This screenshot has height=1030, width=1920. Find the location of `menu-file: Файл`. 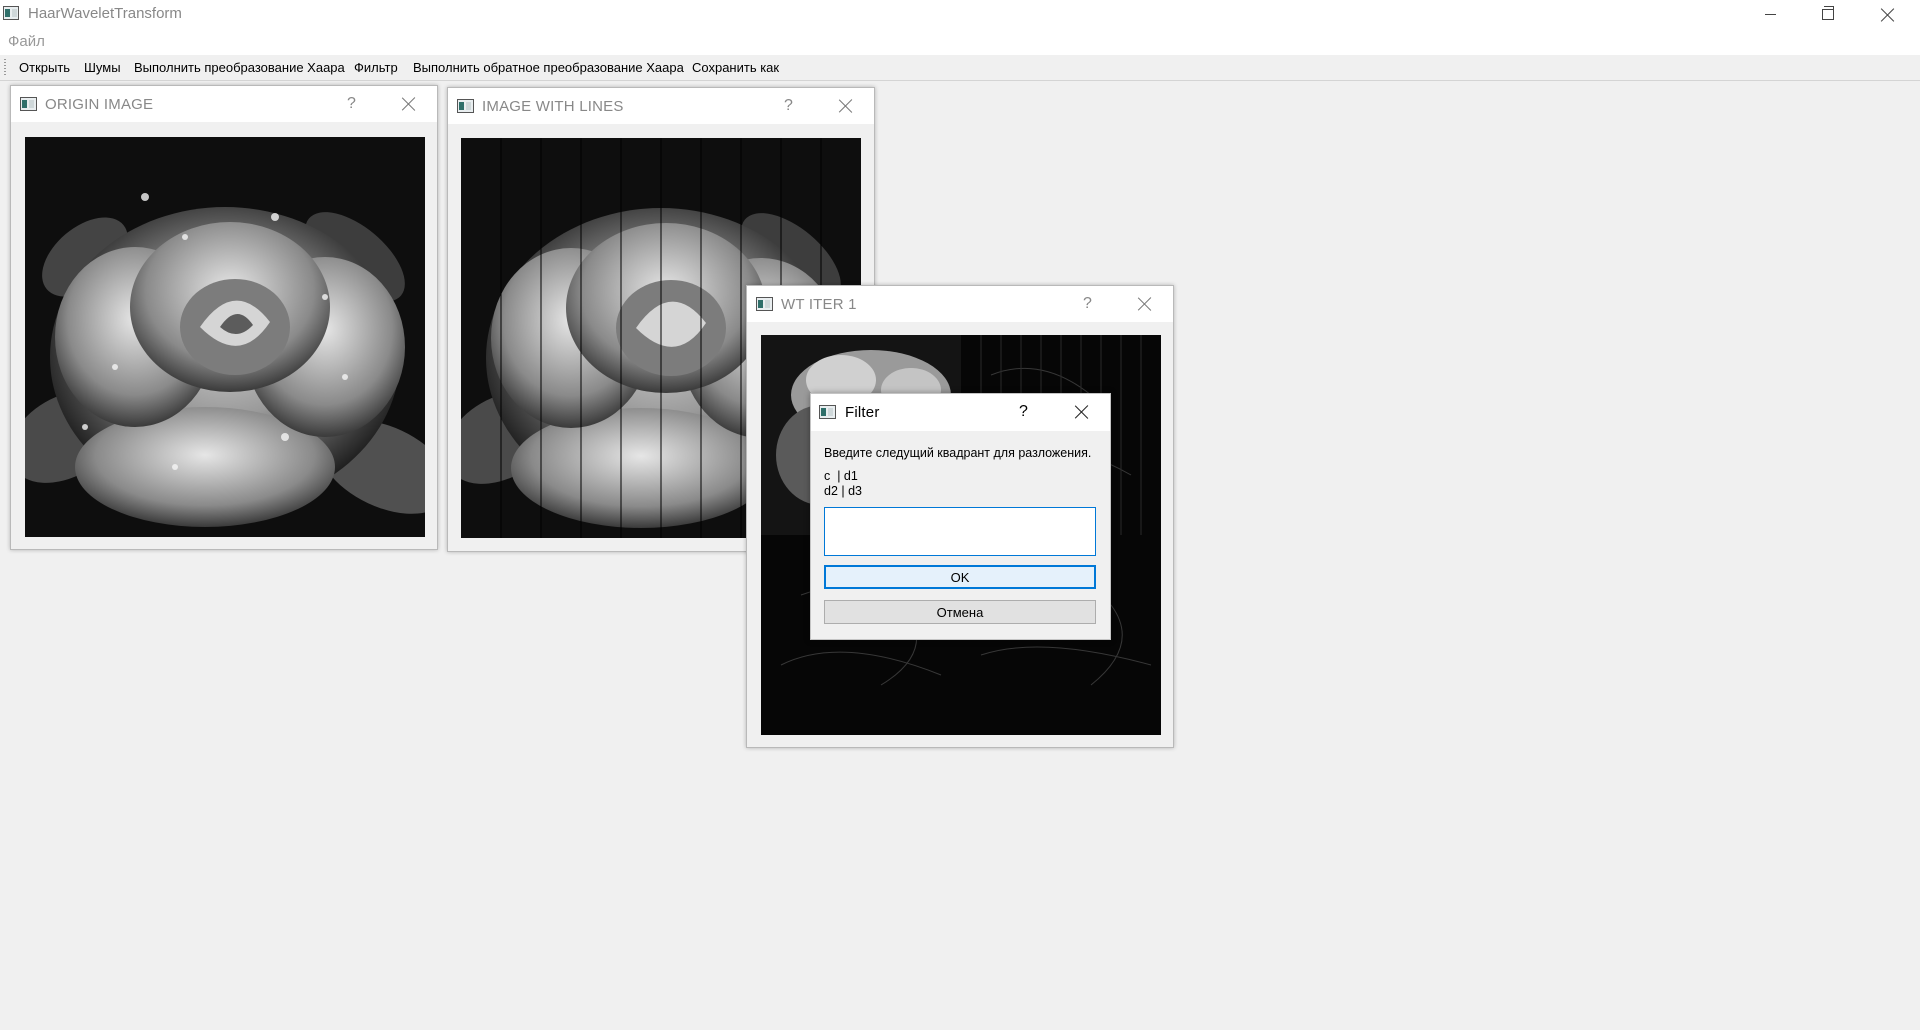

menu-file: Файл is located at coordinates (26, 41).